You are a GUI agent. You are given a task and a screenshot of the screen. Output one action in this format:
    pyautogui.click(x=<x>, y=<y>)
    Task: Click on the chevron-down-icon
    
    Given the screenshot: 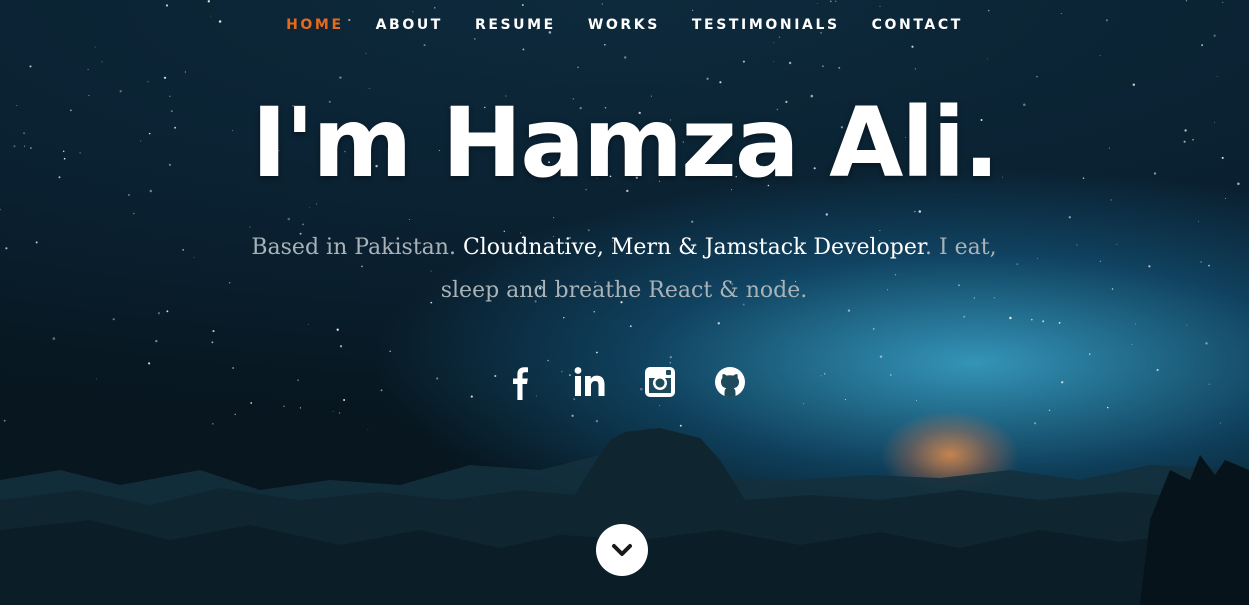 What is the action you would take?
    pyautogui.click(x=622, y=550)
    